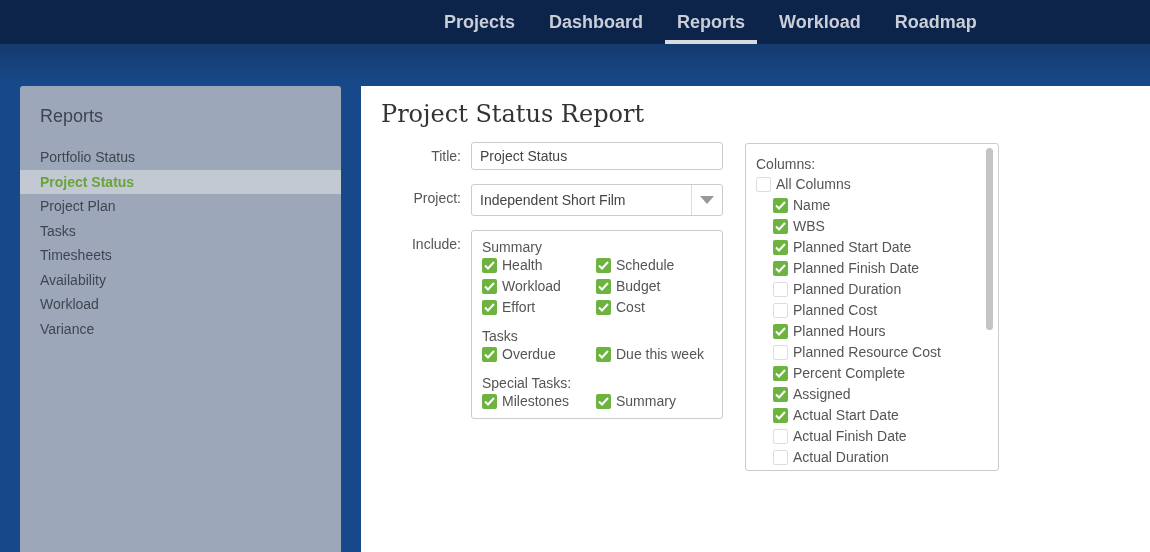  I want to click on checkbox-label: Planned Finish Date, so click(856, 268).